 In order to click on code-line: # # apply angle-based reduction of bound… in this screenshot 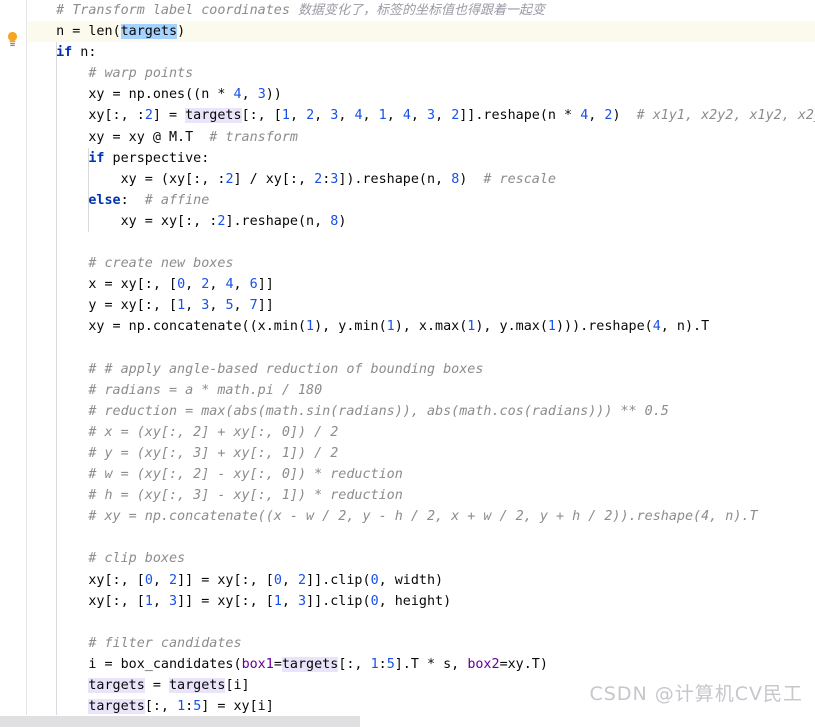, I will do `click(421, 369)`.